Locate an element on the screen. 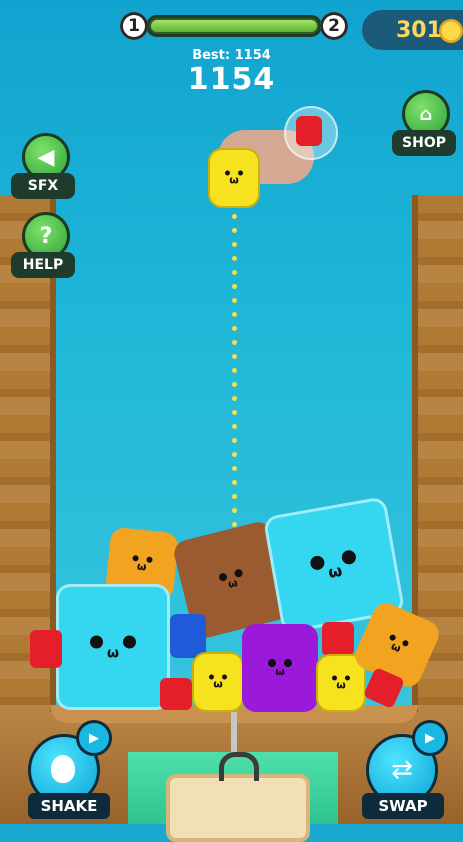 The width and height of the screenshot is (463, 842). shop-button: SHOP is located at coordinates (424, 143).